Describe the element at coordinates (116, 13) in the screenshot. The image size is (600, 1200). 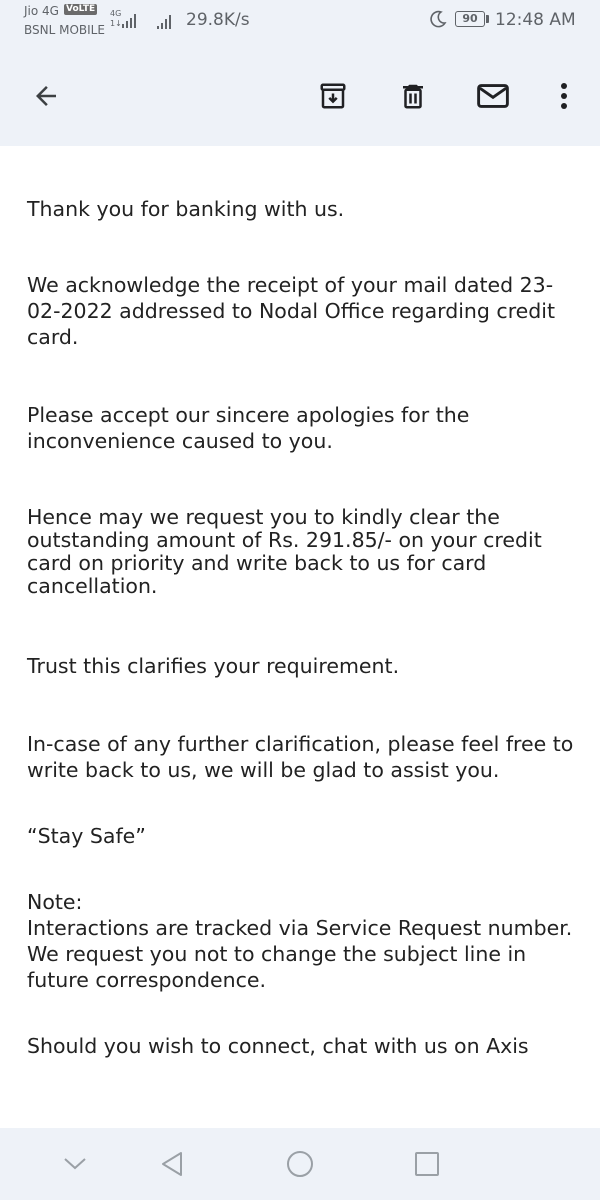
I see `network-type: 4G` at that location.